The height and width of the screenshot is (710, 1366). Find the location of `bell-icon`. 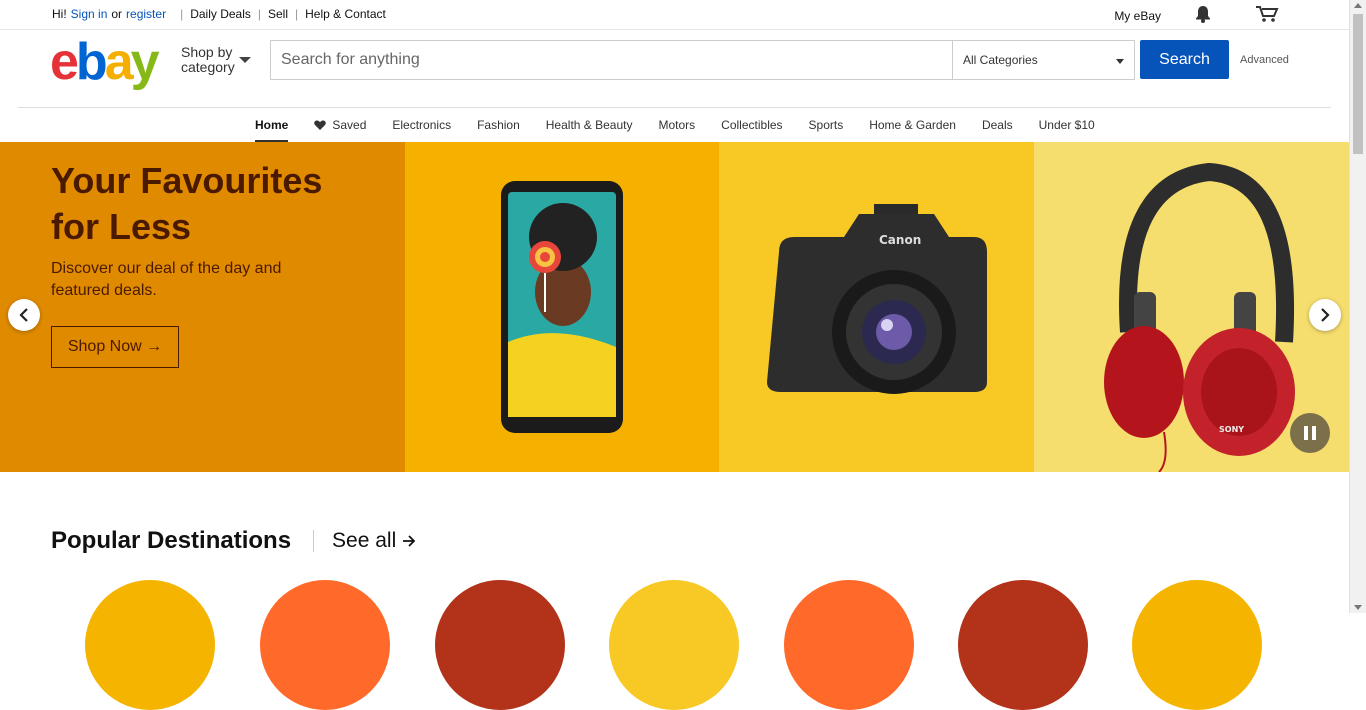

bell-icon is located at coordinates (1203, 15).